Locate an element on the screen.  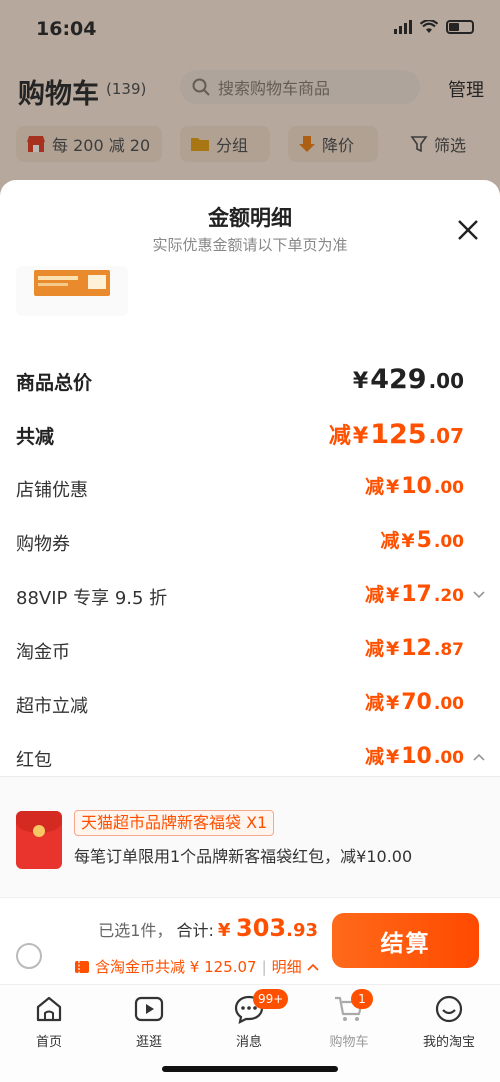
select-all-radio is located at coordinates (29, 956).